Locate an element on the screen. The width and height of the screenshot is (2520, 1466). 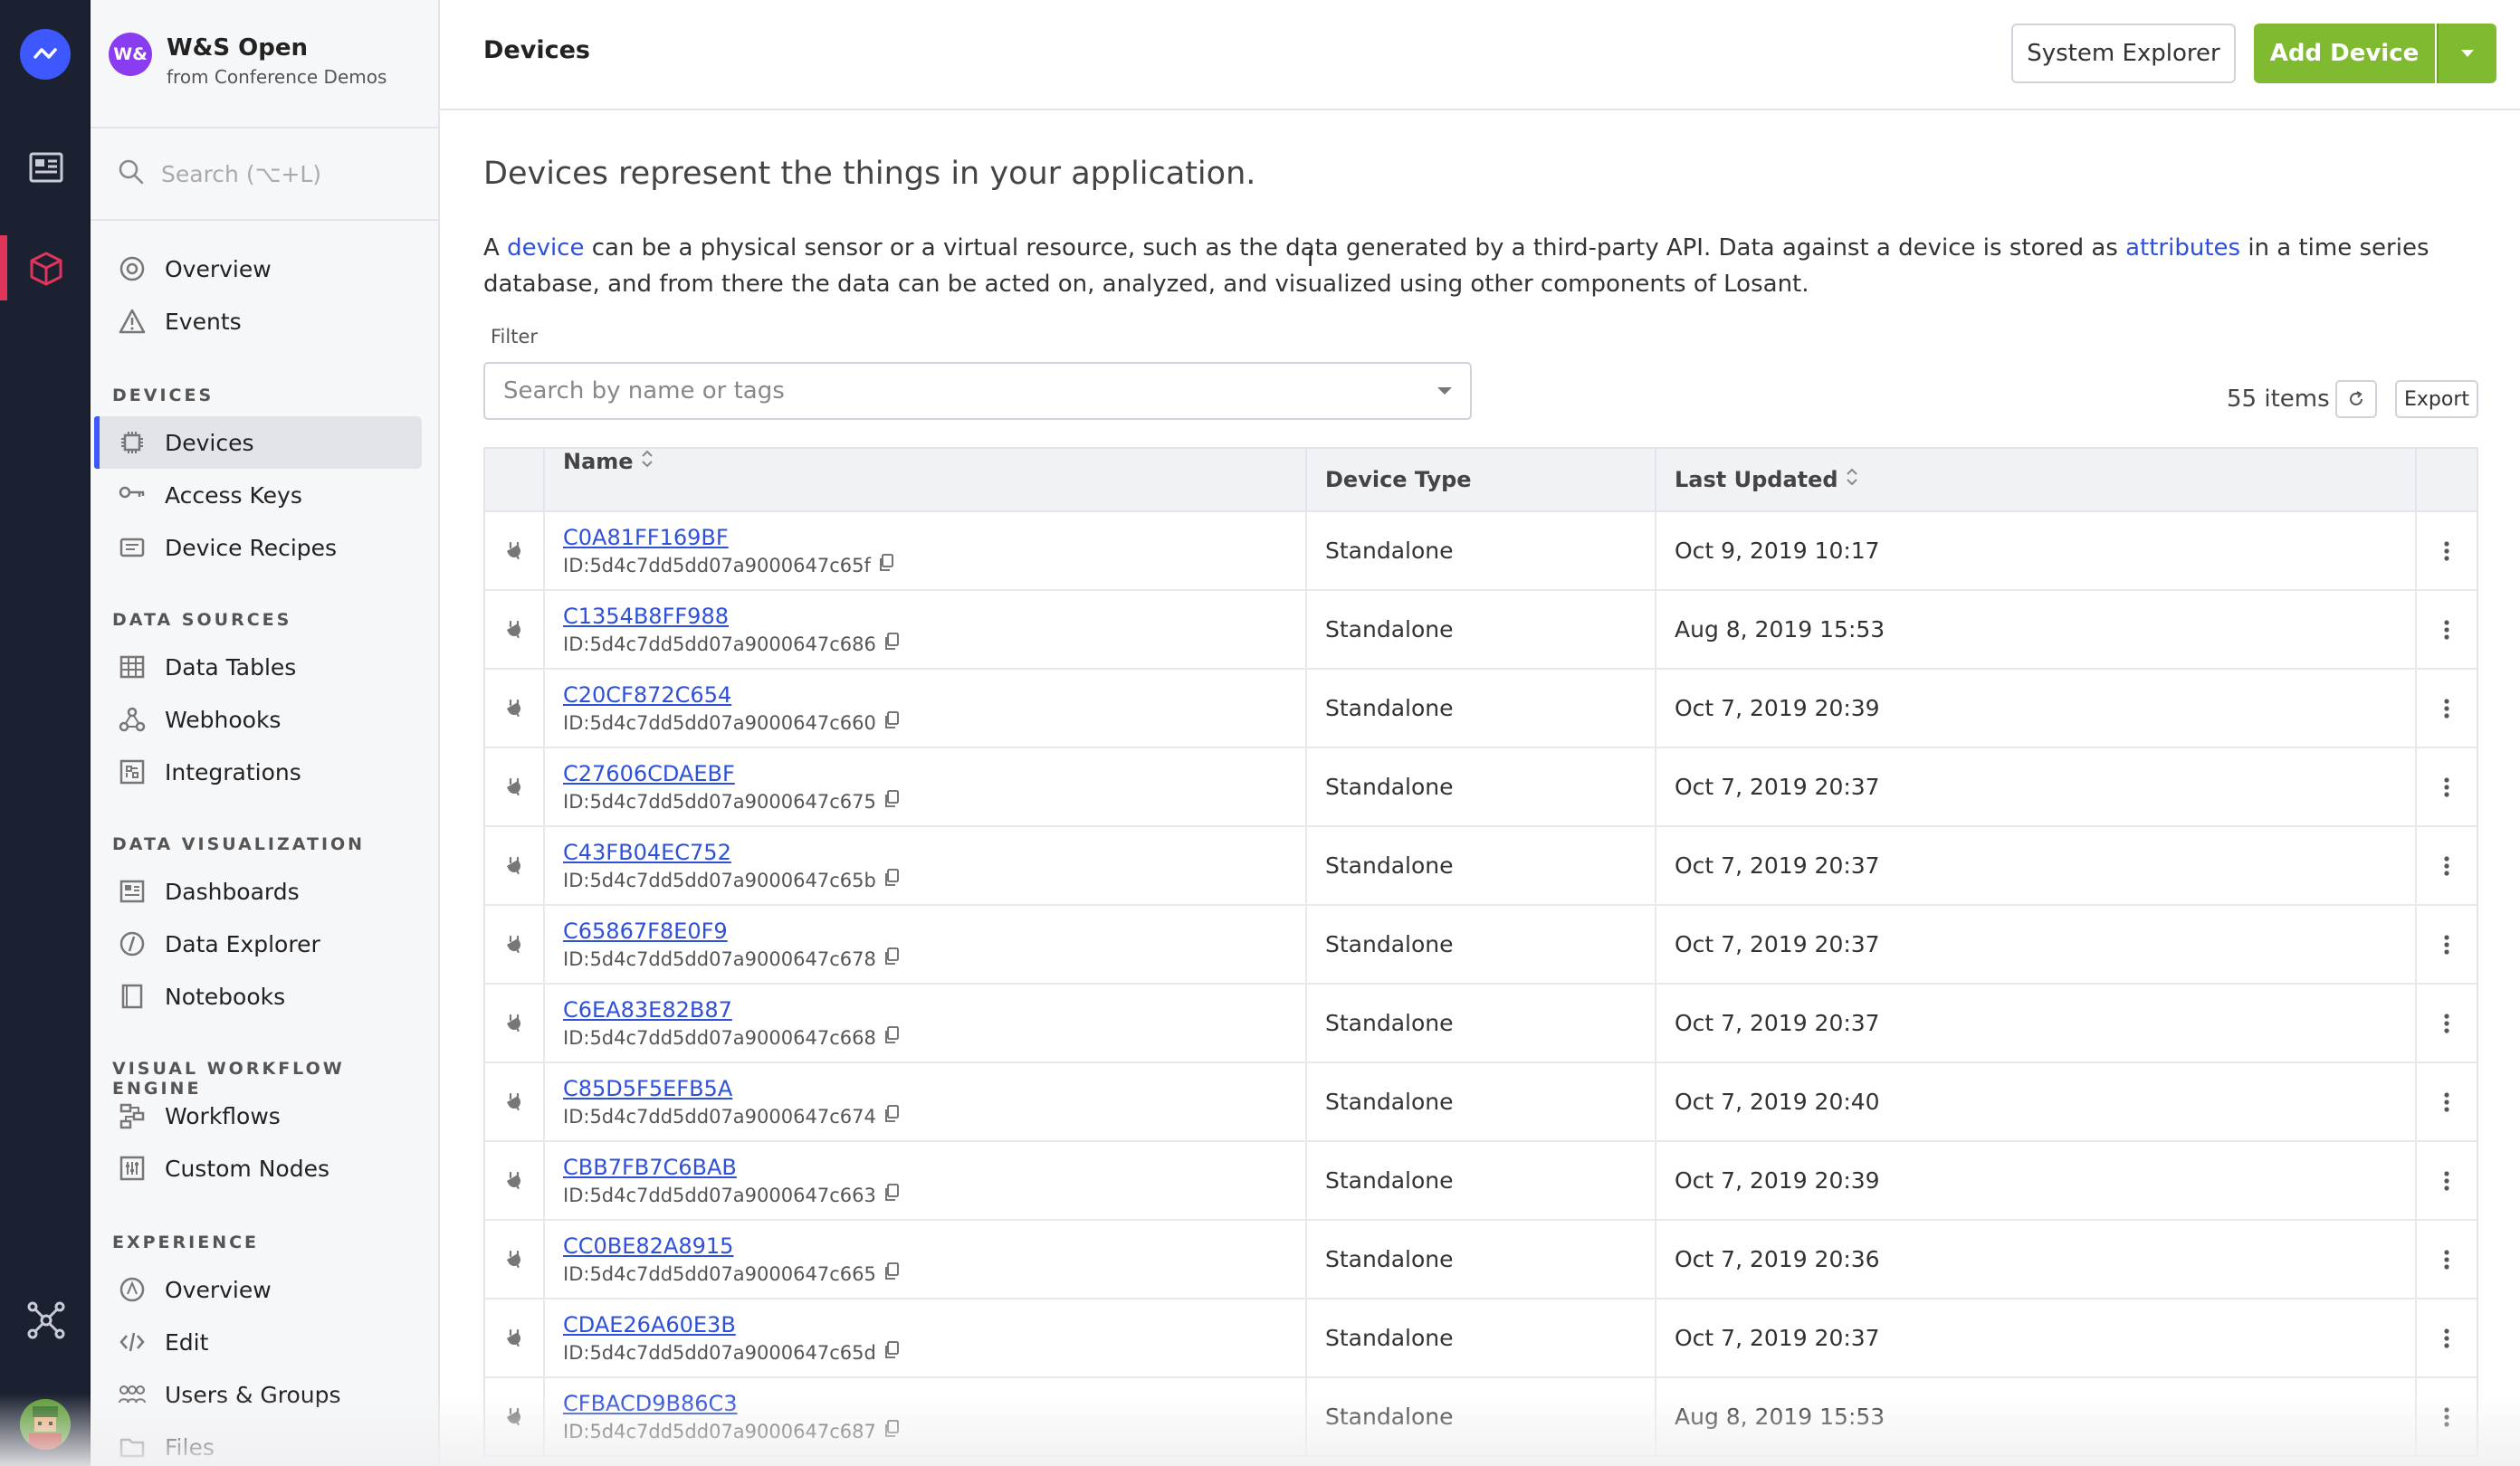
sidebar-item-events: Events is located at coordinates (258, 321).